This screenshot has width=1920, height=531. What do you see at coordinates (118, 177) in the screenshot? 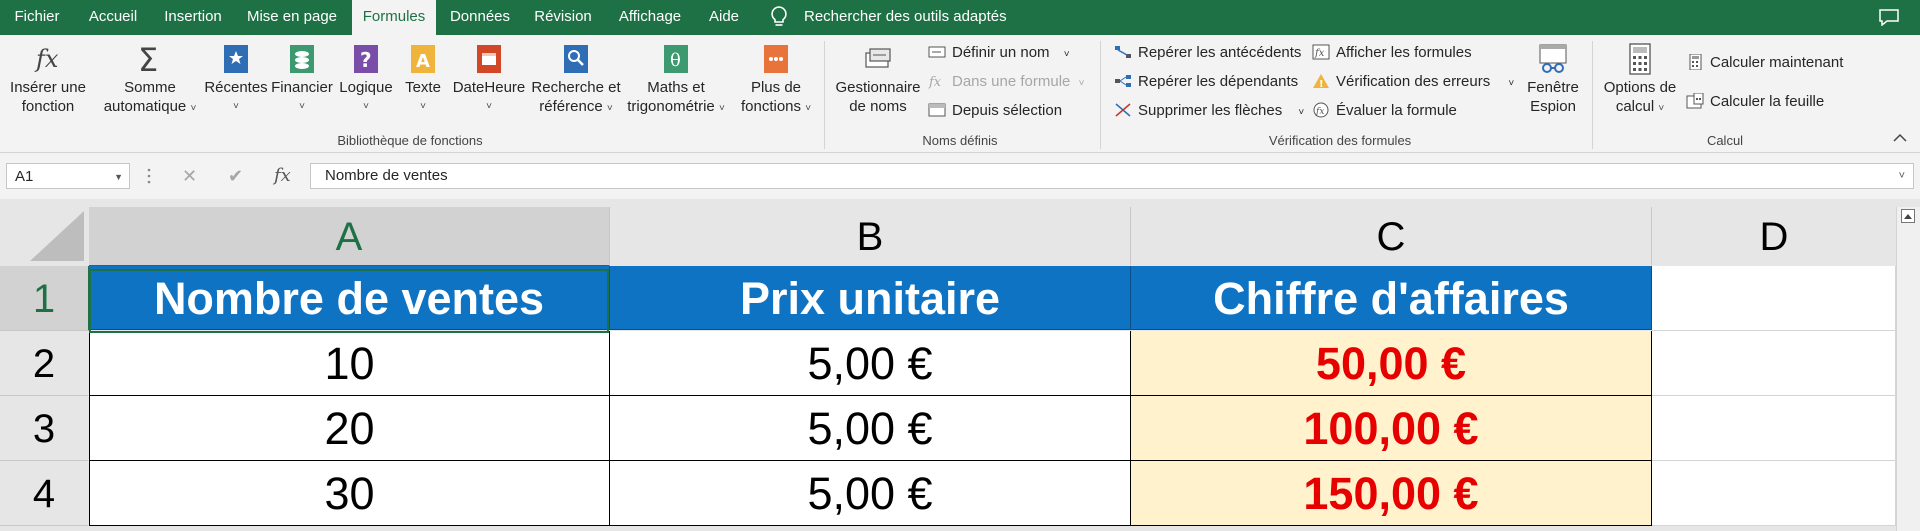
I see `chevron-down-icon: ▼` at bounding box center [118, 177].